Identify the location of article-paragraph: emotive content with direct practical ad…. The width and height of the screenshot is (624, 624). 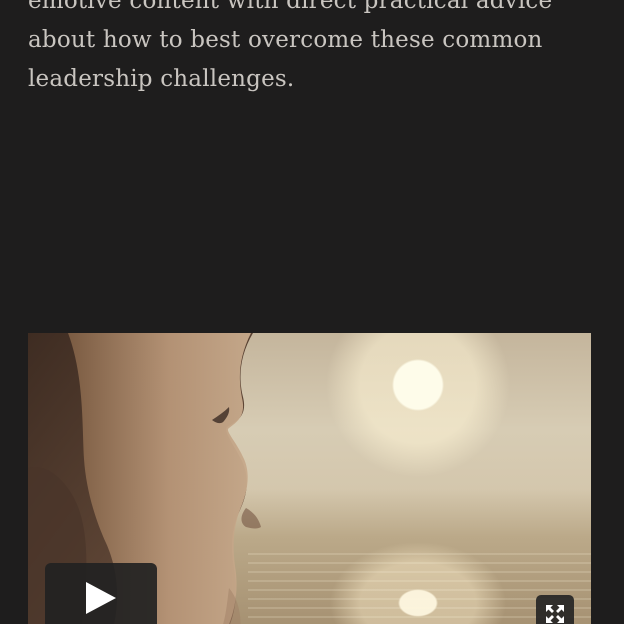
(313, 49).